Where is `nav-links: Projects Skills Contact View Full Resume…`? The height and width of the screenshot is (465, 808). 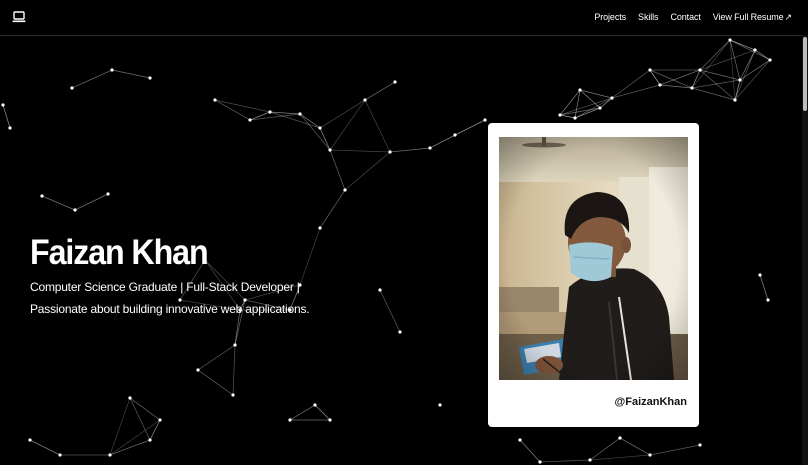 nav-links: Projects Skills Contact View Full Resume… is located at coordinates (693, 17).